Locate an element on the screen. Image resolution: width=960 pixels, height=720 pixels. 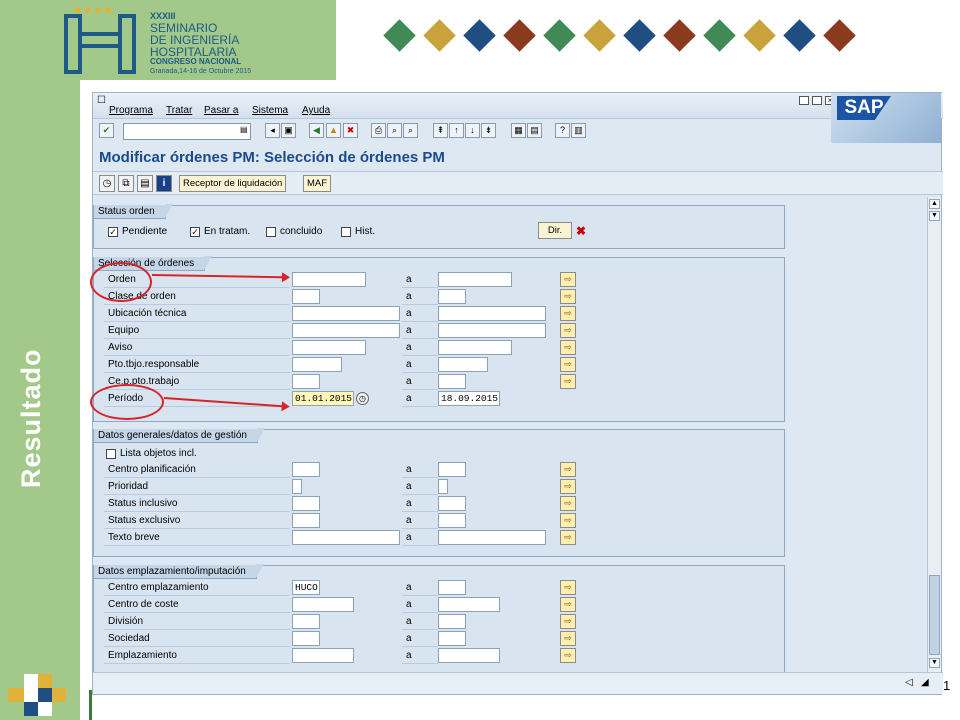
find-next-icon: ⌕ is located at coordinates (410, 130).